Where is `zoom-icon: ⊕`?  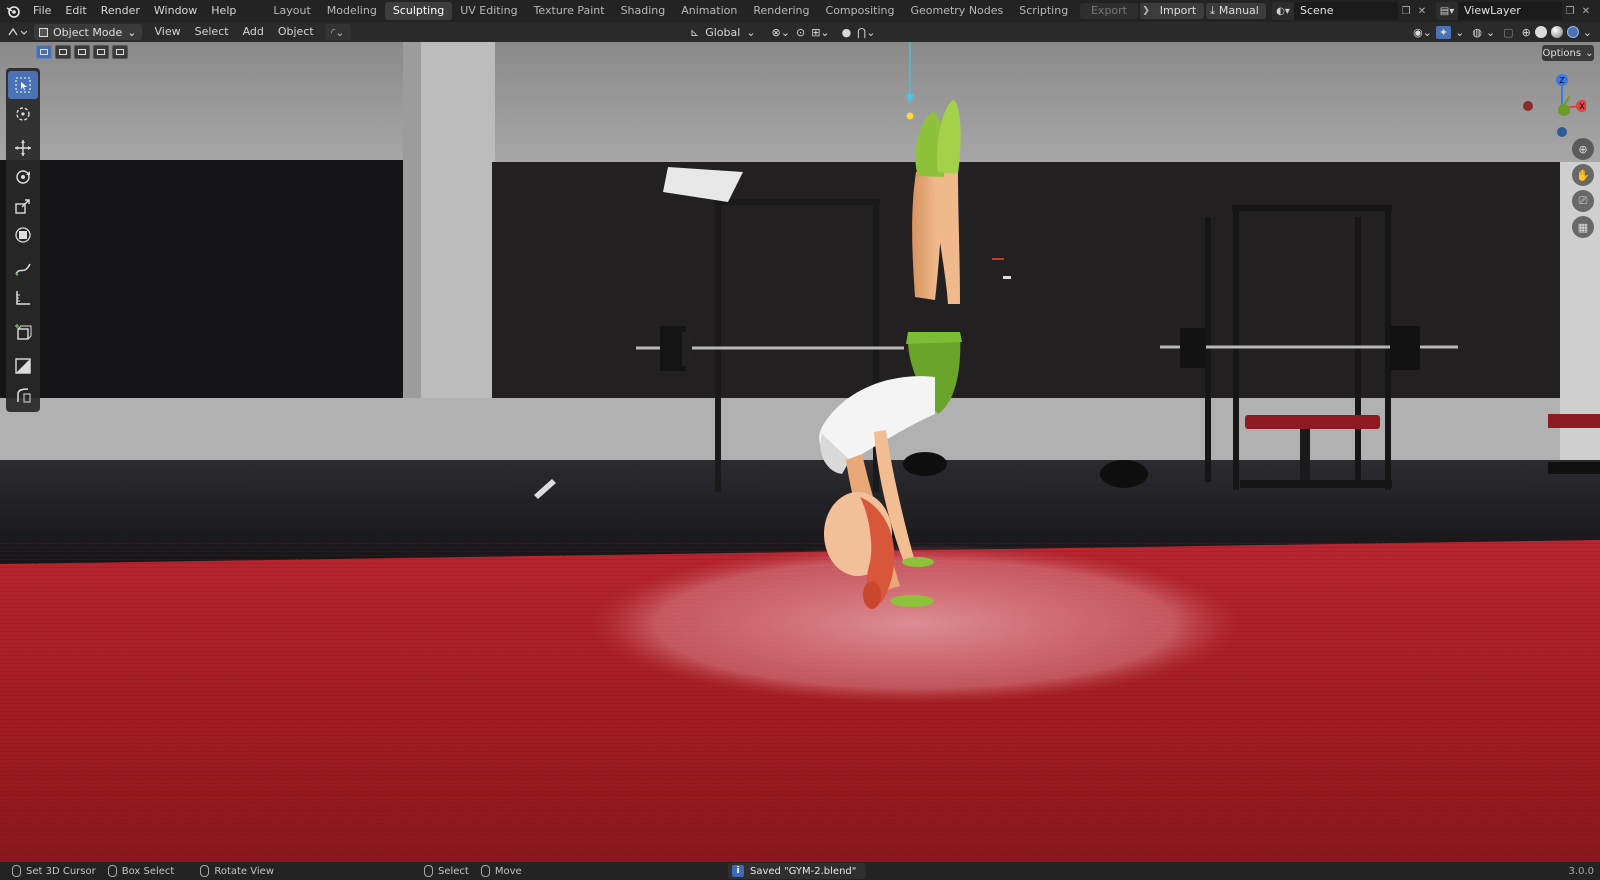 zoom-icon: ⊕ is located at coordinates (1583, 149).